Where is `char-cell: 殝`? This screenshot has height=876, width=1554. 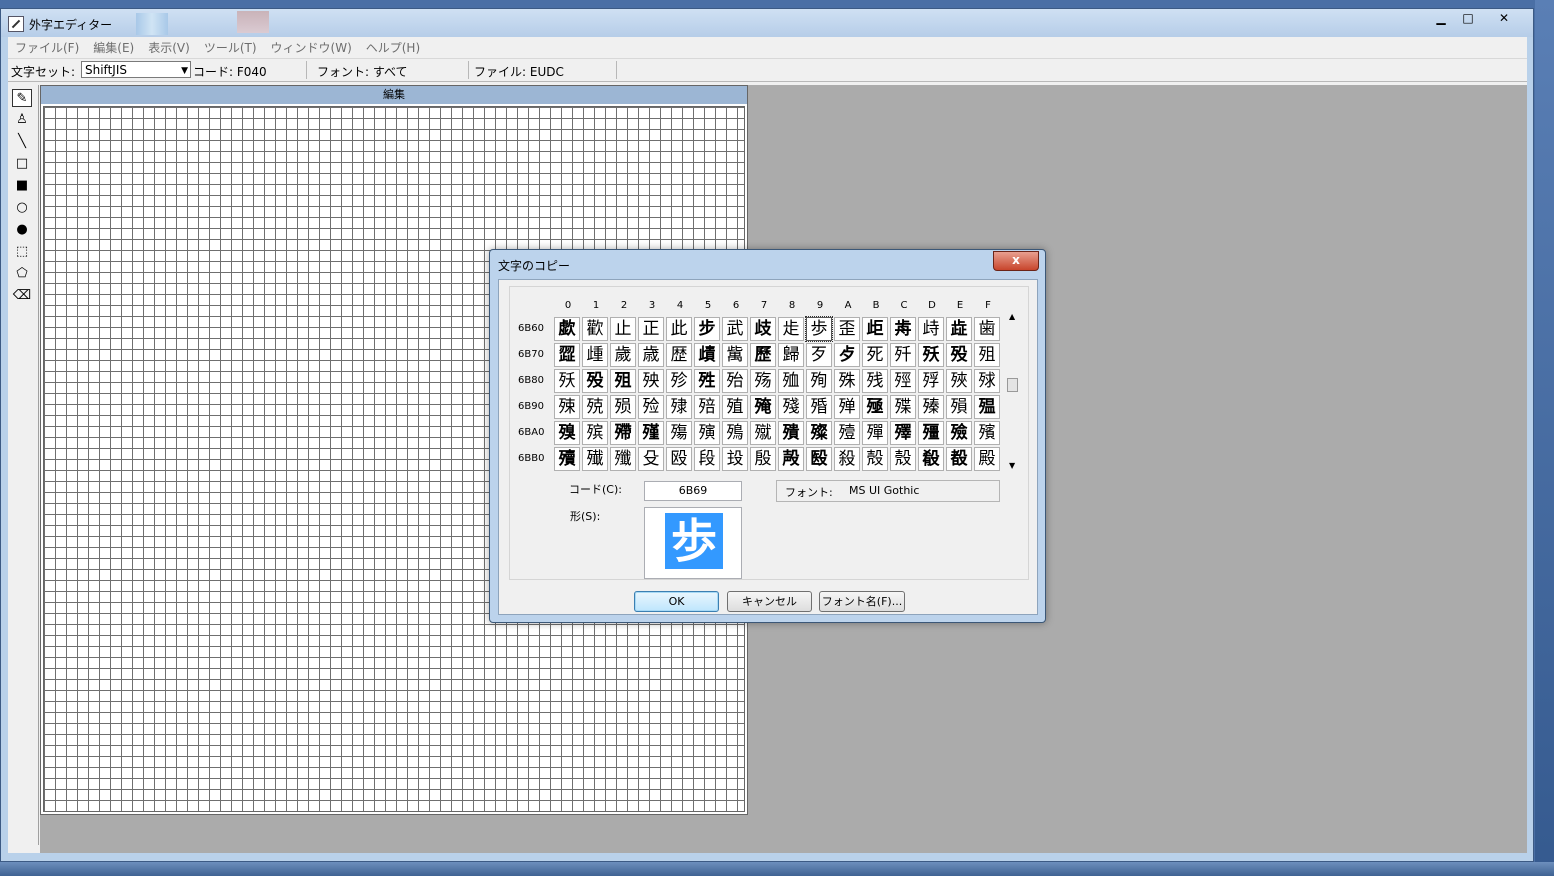
char-cell: 殝 is located at coordinates (931, 407).